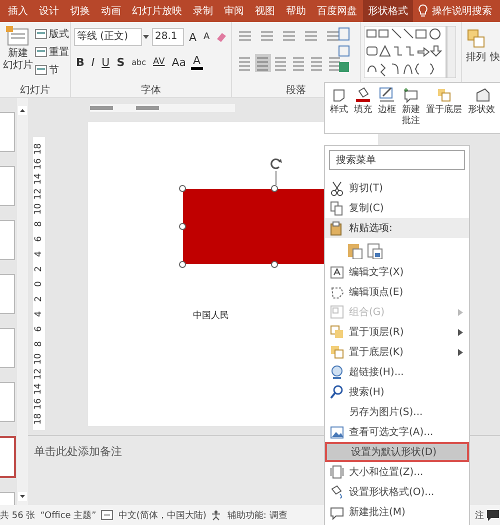  I want to click on menu-search-field: 搜索菜单, so click(397, 160).